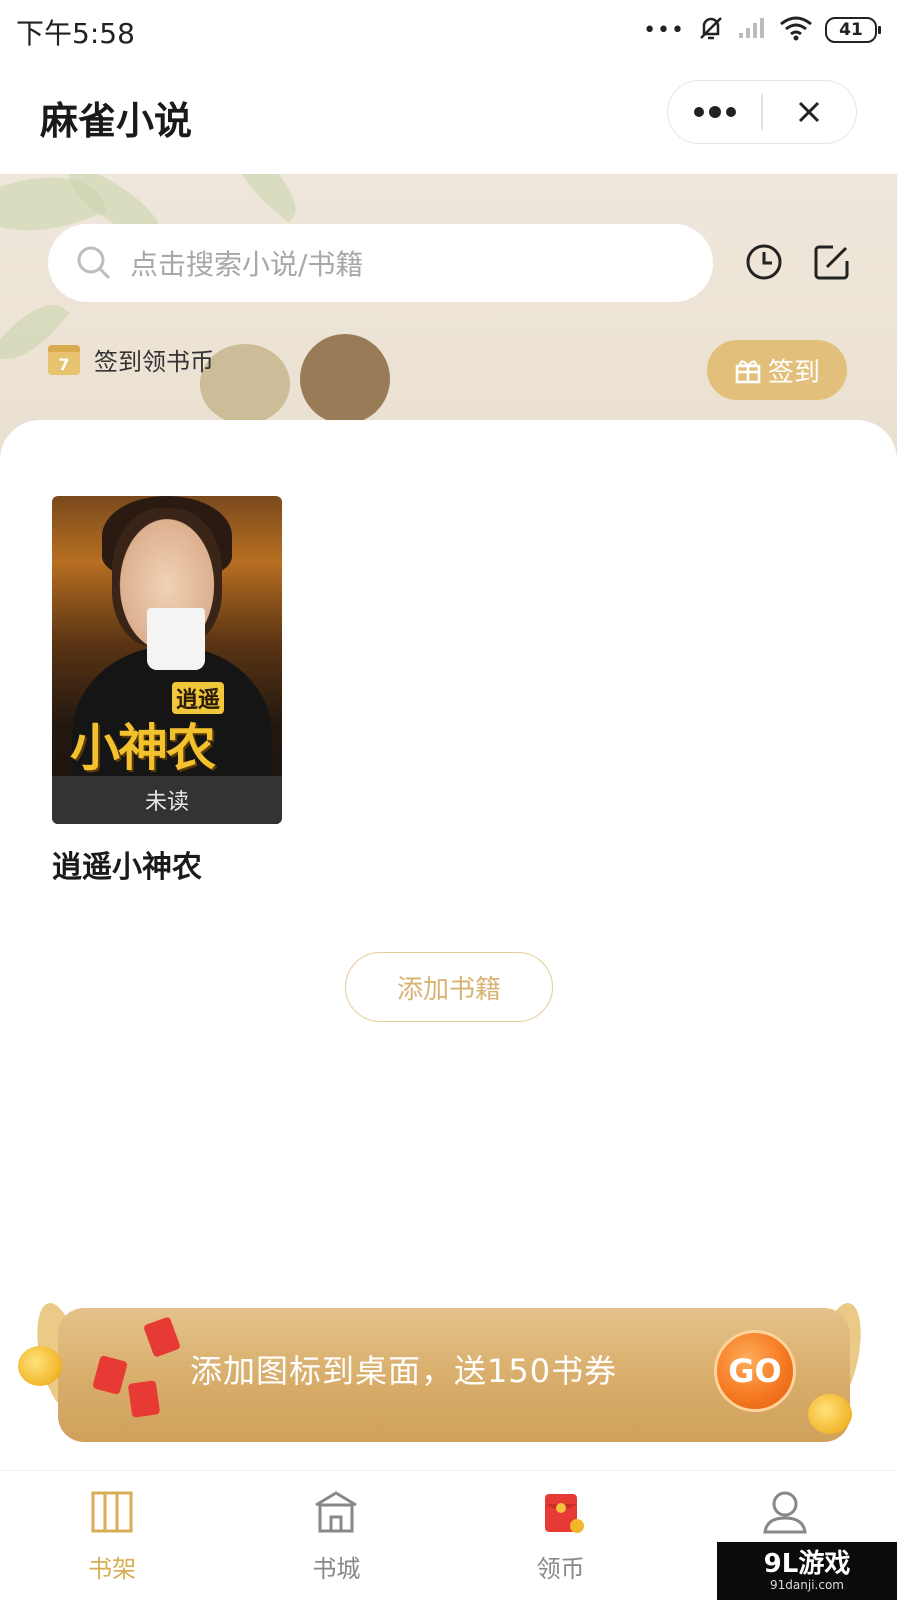 This screenshot has width=897, height=1600. I want to click on user-icon, so click(785, 1512).